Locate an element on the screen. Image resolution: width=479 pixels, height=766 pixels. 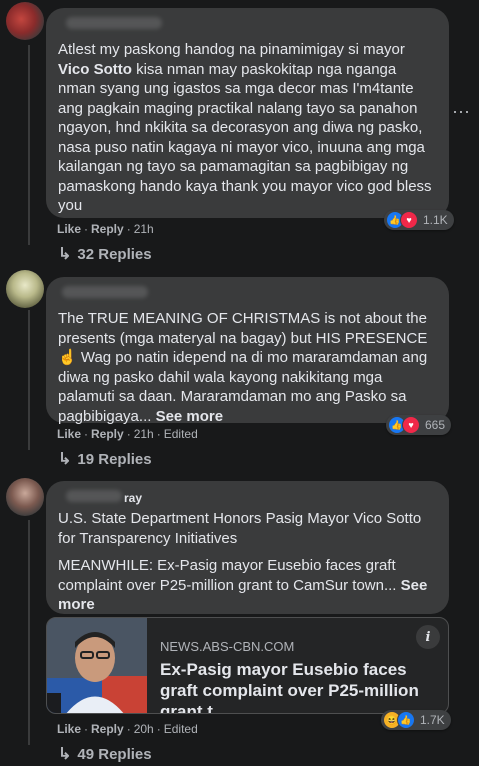
link-domain: NEWS.ABS-CBN.COM is located at coordinates (227, 646).